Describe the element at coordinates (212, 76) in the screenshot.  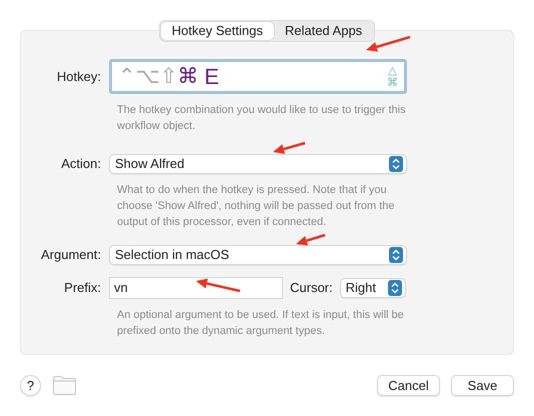
I see `hotkey-key: E` at that location.